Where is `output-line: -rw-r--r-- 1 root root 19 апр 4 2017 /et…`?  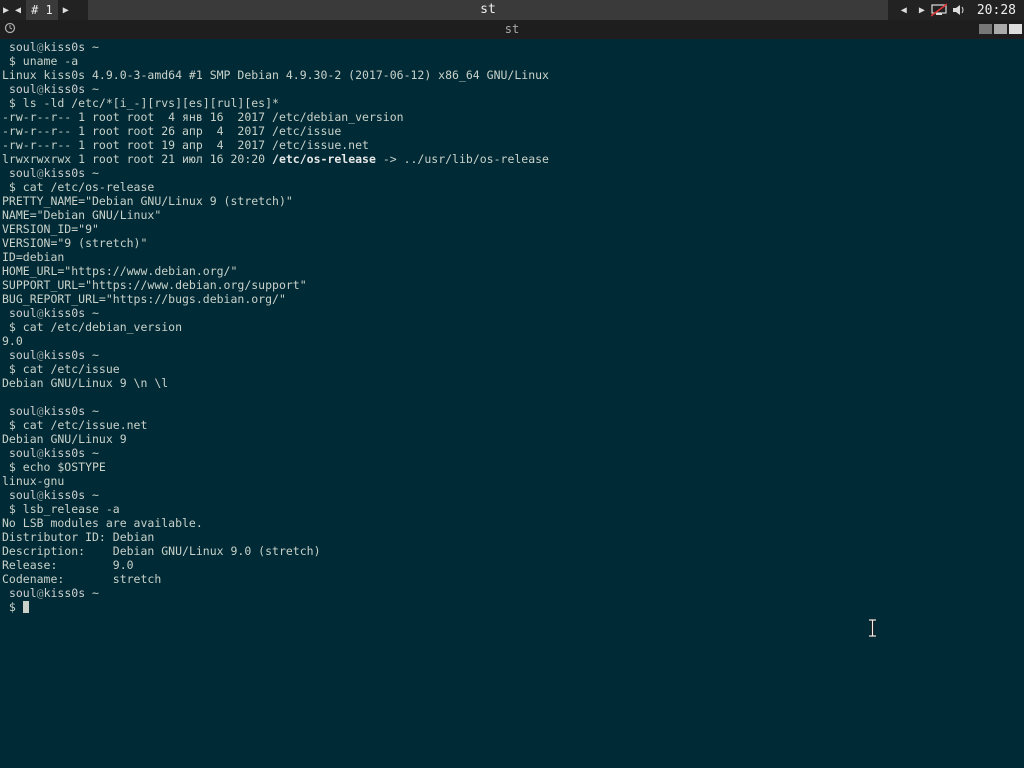
output-line: -rw-r--r-- 1 root root 19 апр 4 2017 /et… is located at coordinates (512, 145).